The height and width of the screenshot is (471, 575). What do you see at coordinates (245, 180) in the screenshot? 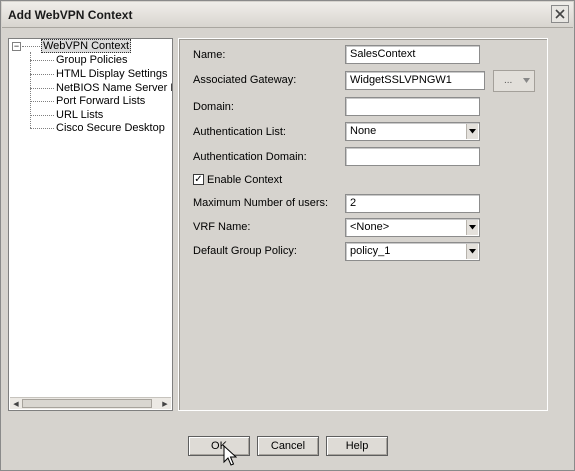
I see `enable-context-label: Enable Context` at bounding box center [245, 180].